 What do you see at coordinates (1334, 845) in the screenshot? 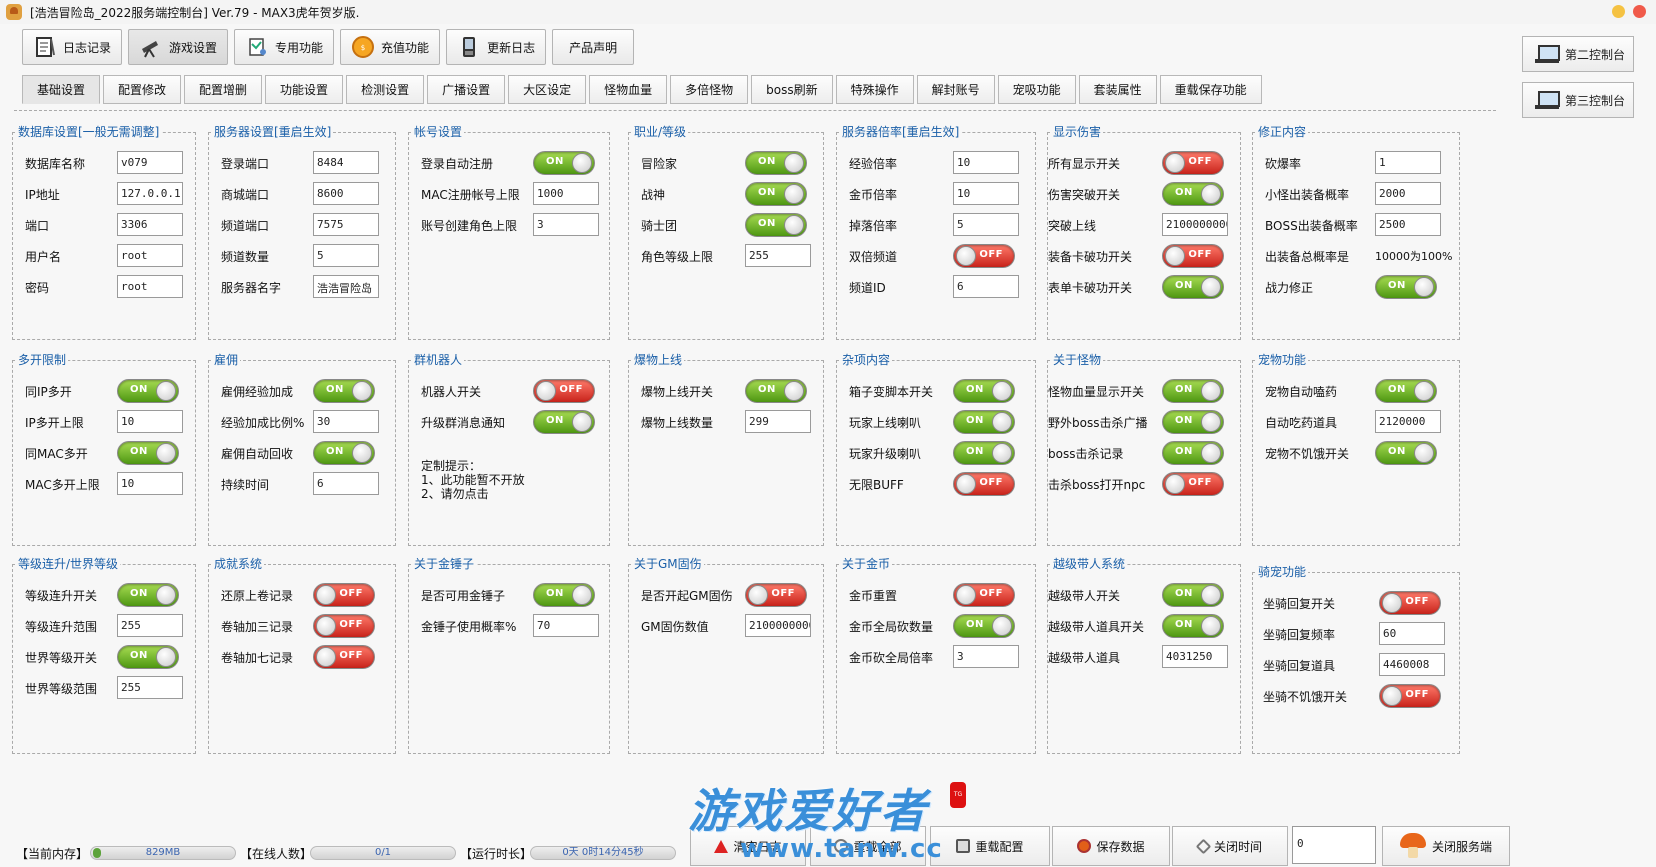
I see `shutdown-time-input: 0` at bounding box center [1334, 845].